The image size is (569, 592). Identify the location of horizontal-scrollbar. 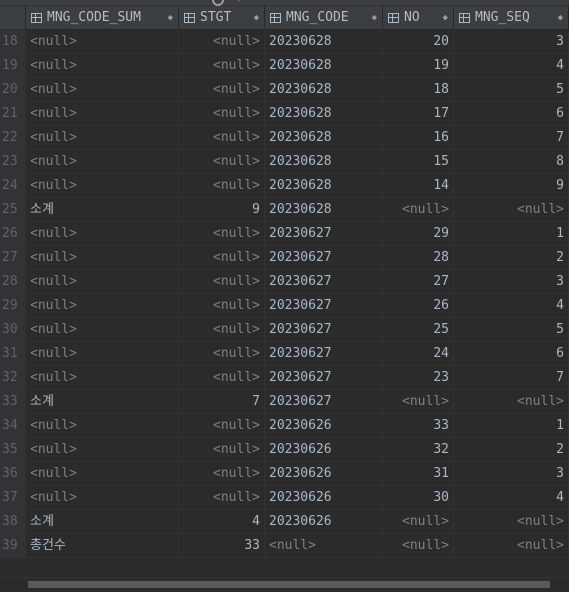
(284, 584).